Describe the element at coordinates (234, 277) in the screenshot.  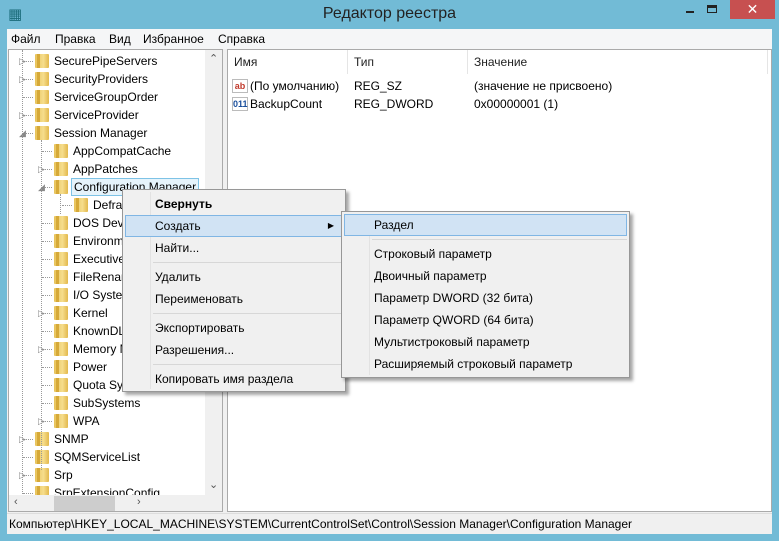
I see `menu-item: Удалить` at that location.